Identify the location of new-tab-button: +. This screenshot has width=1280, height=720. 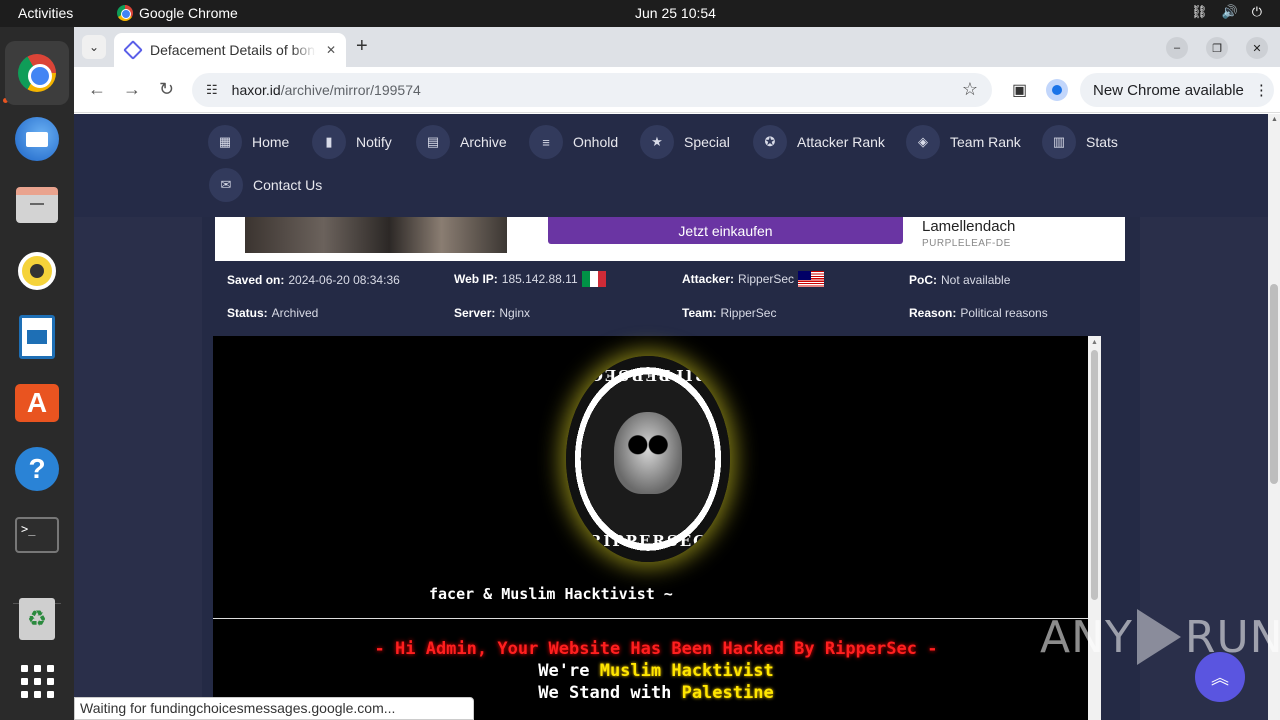
(362, 46).